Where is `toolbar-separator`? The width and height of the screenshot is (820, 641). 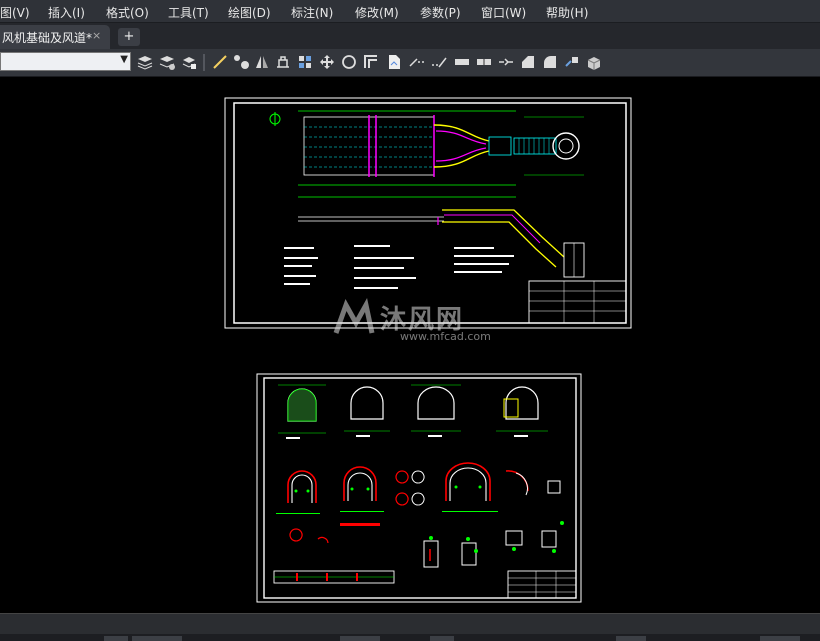 toolbar-separator is located at coordinates (204, 62).